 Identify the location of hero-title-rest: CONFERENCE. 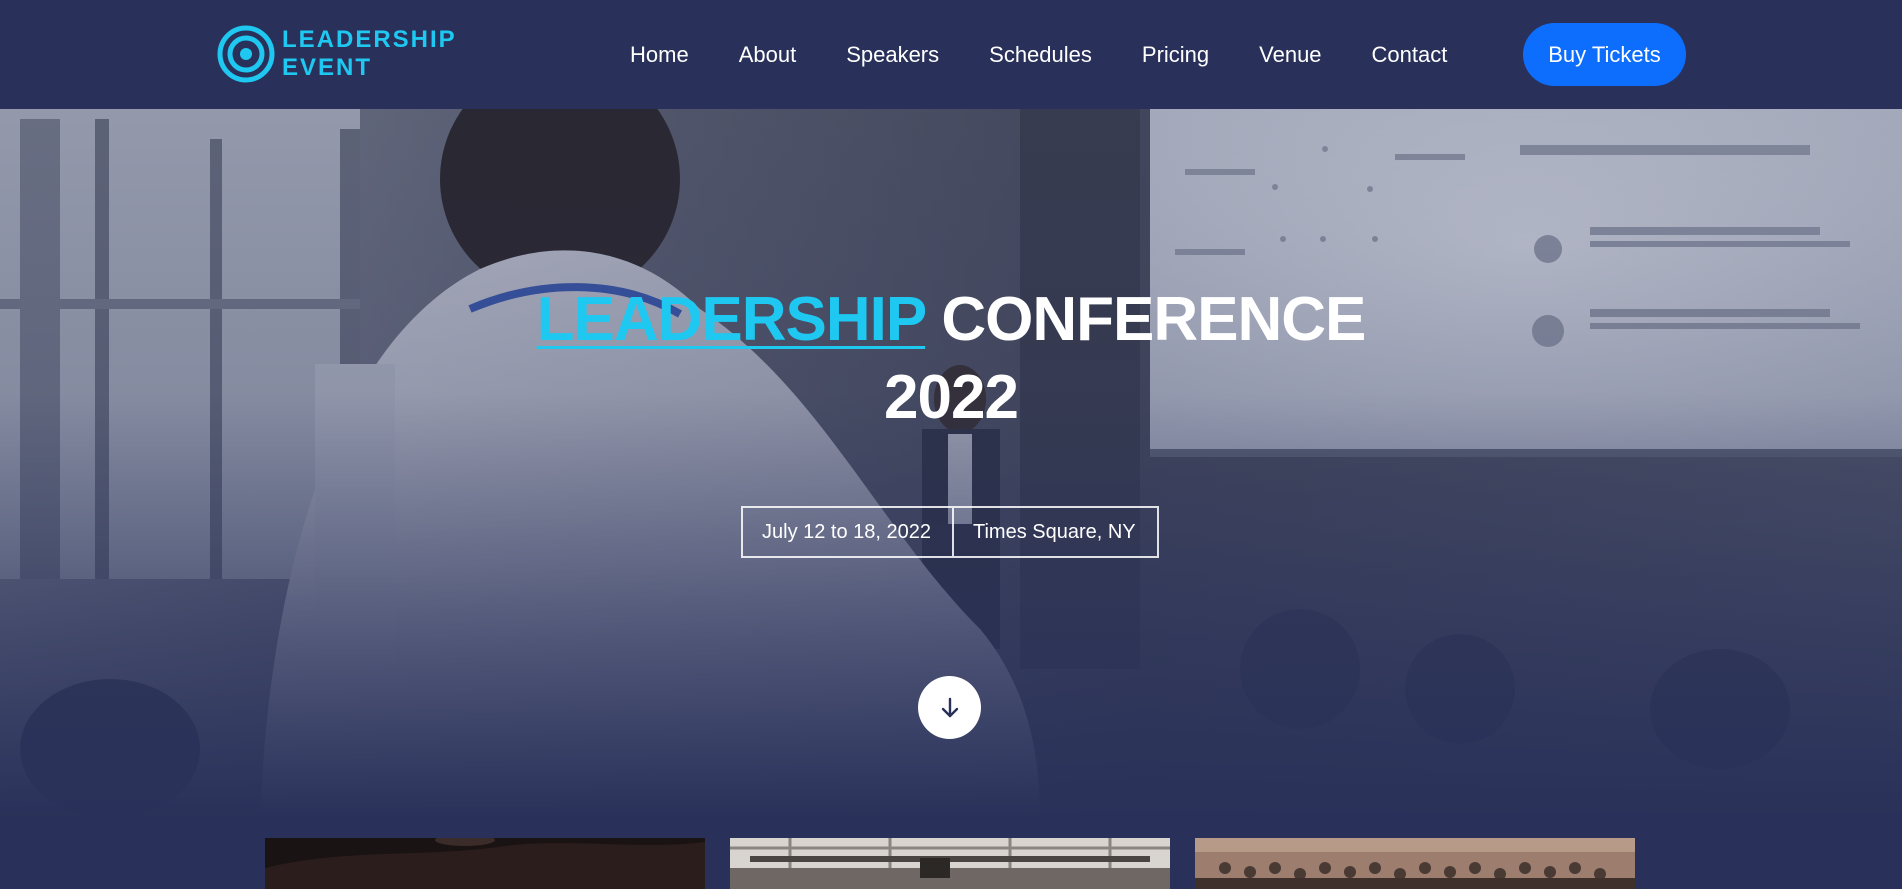
(1153, 319).